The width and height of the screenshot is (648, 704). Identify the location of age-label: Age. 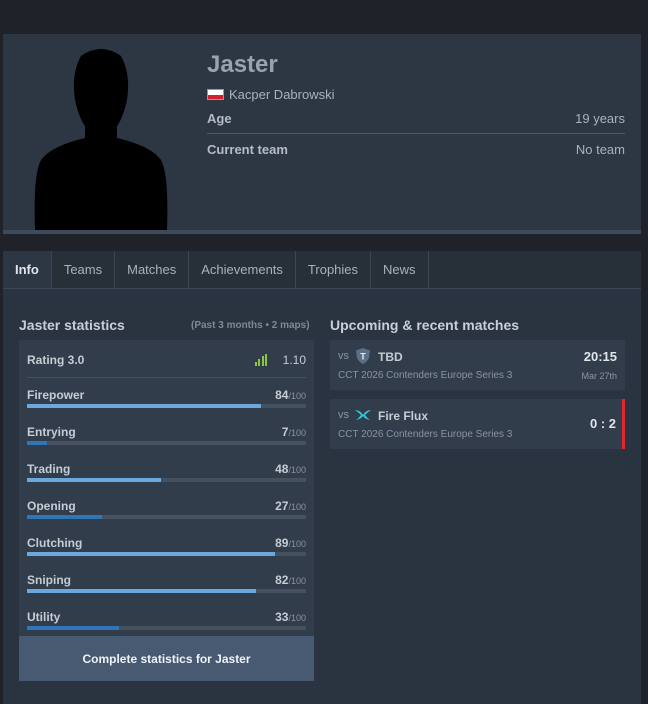
(219, 118).